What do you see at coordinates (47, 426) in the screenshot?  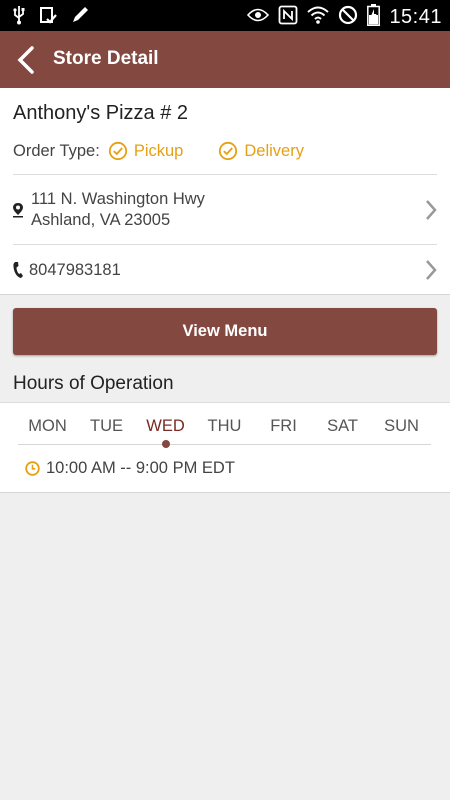 I see `tab-mon: MON` at bounding box center [47, 426].